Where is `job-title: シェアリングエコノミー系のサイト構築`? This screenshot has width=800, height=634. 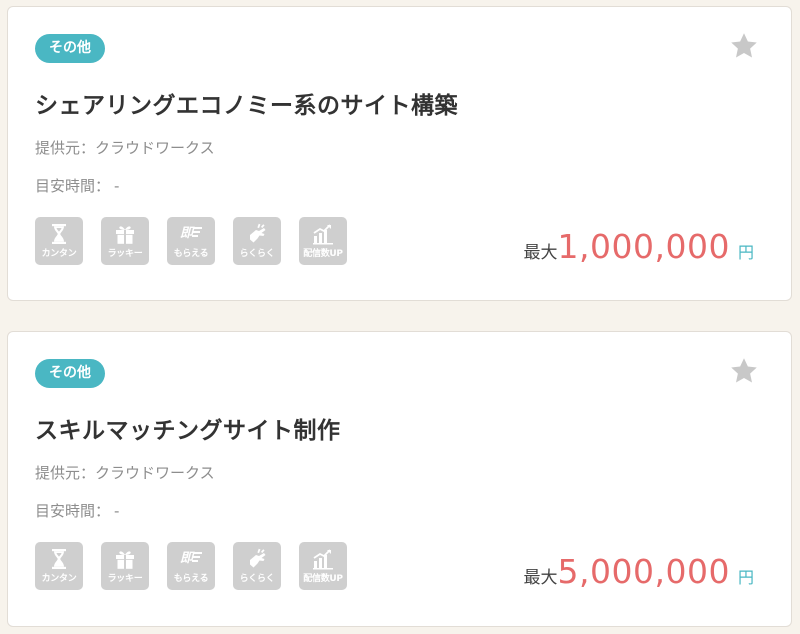
job-title: シェアリングエコノミー系のサイト構築 is located at coordinates (246, 103).